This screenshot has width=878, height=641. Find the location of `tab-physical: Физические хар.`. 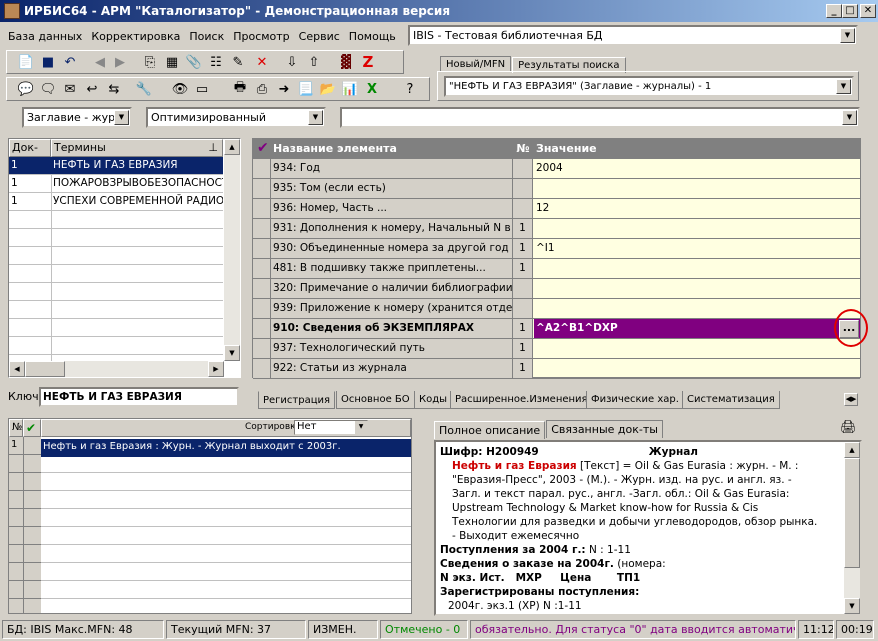

tab-physical: Физические хар. is located at coordinates (635, 400).